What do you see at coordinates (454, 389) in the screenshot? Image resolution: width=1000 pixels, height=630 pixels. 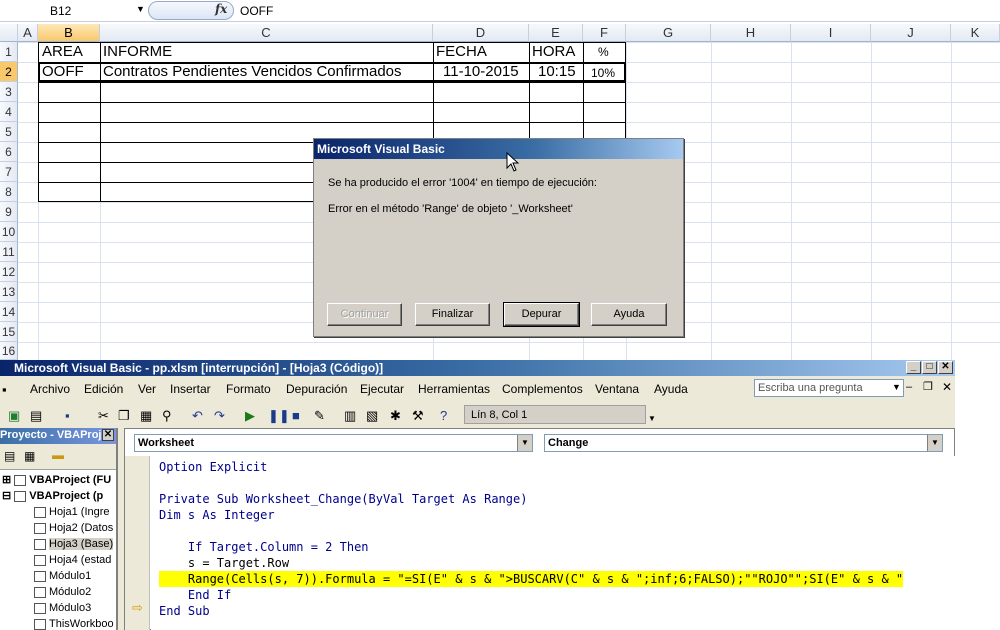 I see `menu-herramientas: Herramientas` at bounding box center [454, 389].